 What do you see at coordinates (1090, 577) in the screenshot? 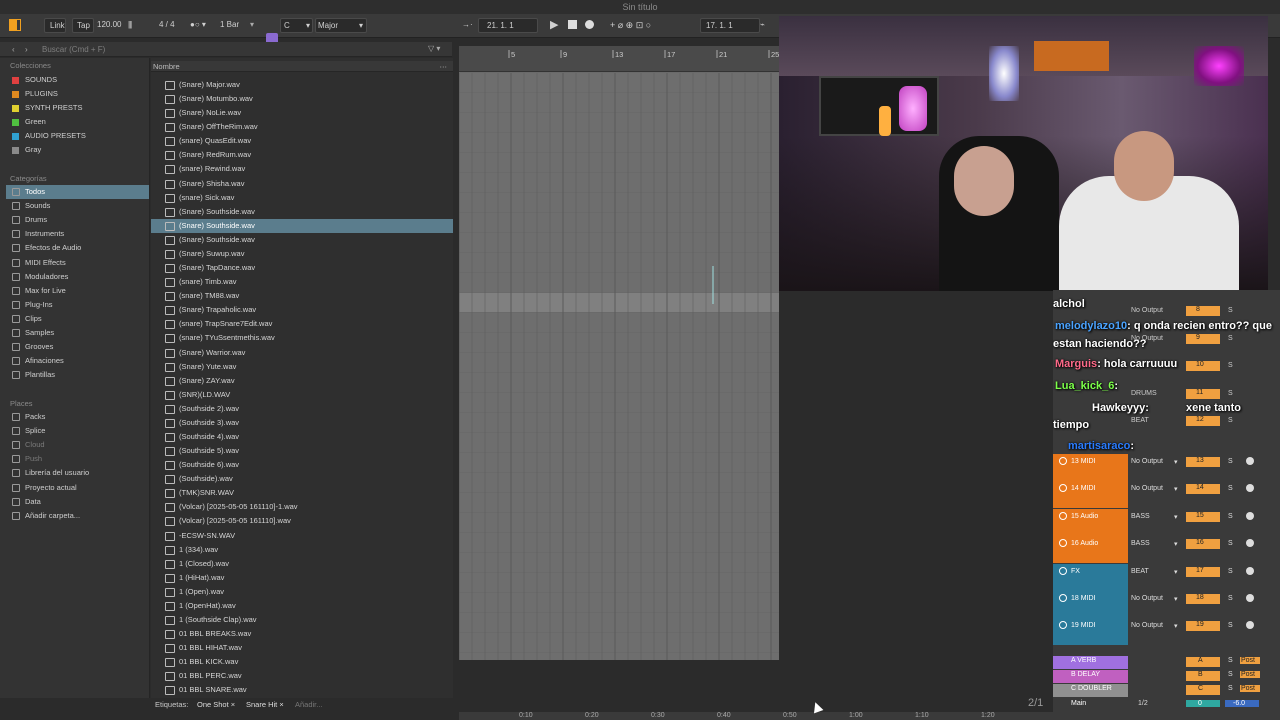
I see `mixer-track: FX` at bounding box center [1090, 577].